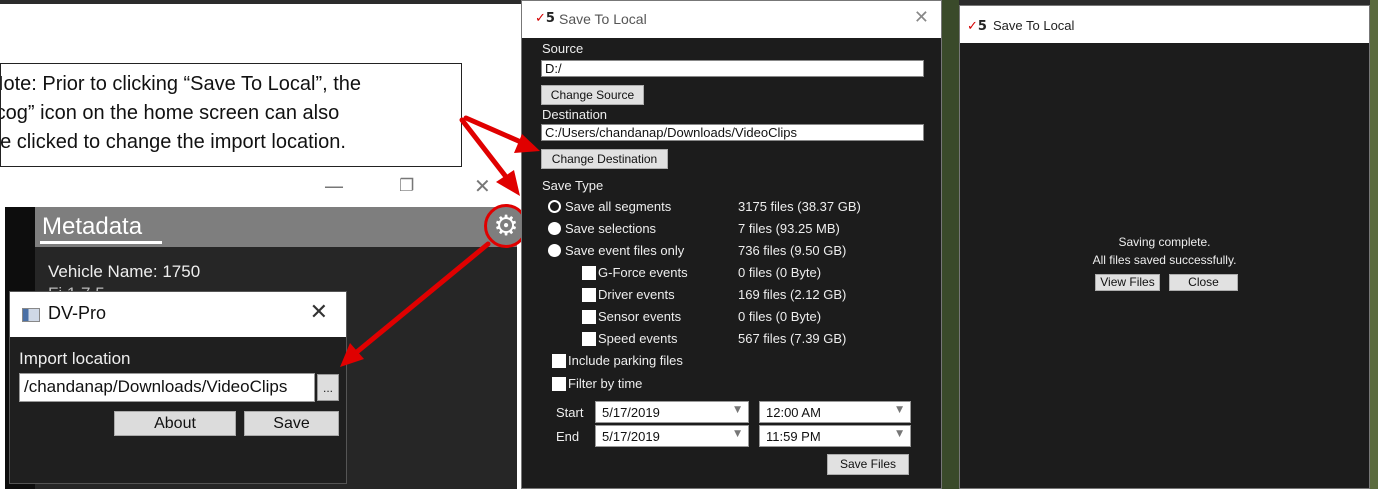 This screenshot has height=489, width=1378. I want to click on gforce-count: 0 files (0 Byte), so click(780, 272).